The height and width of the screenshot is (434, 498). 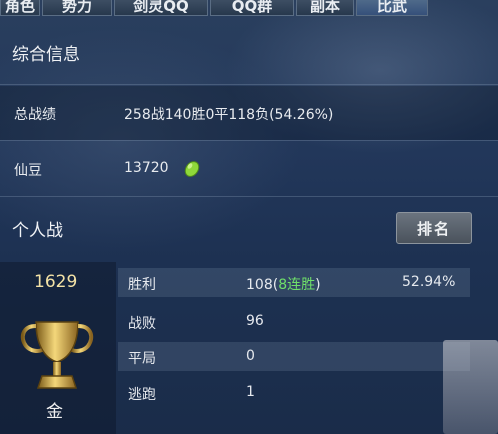 I want to click on stat-row-win: 胜利 108(8连胜) 52.94%, so click(x=294, y=282).